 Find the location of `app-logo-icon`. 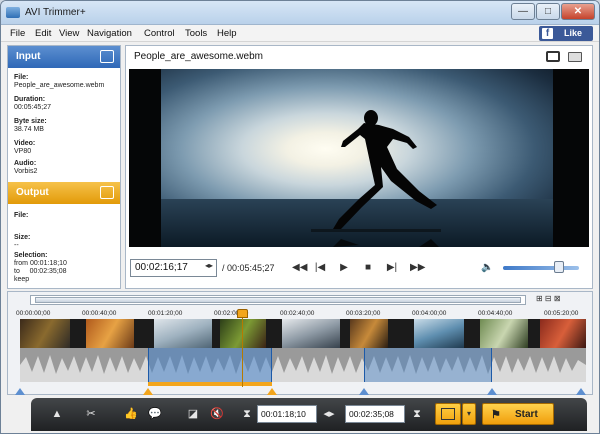

app-logo-icon is located at coordinates (13, 12).